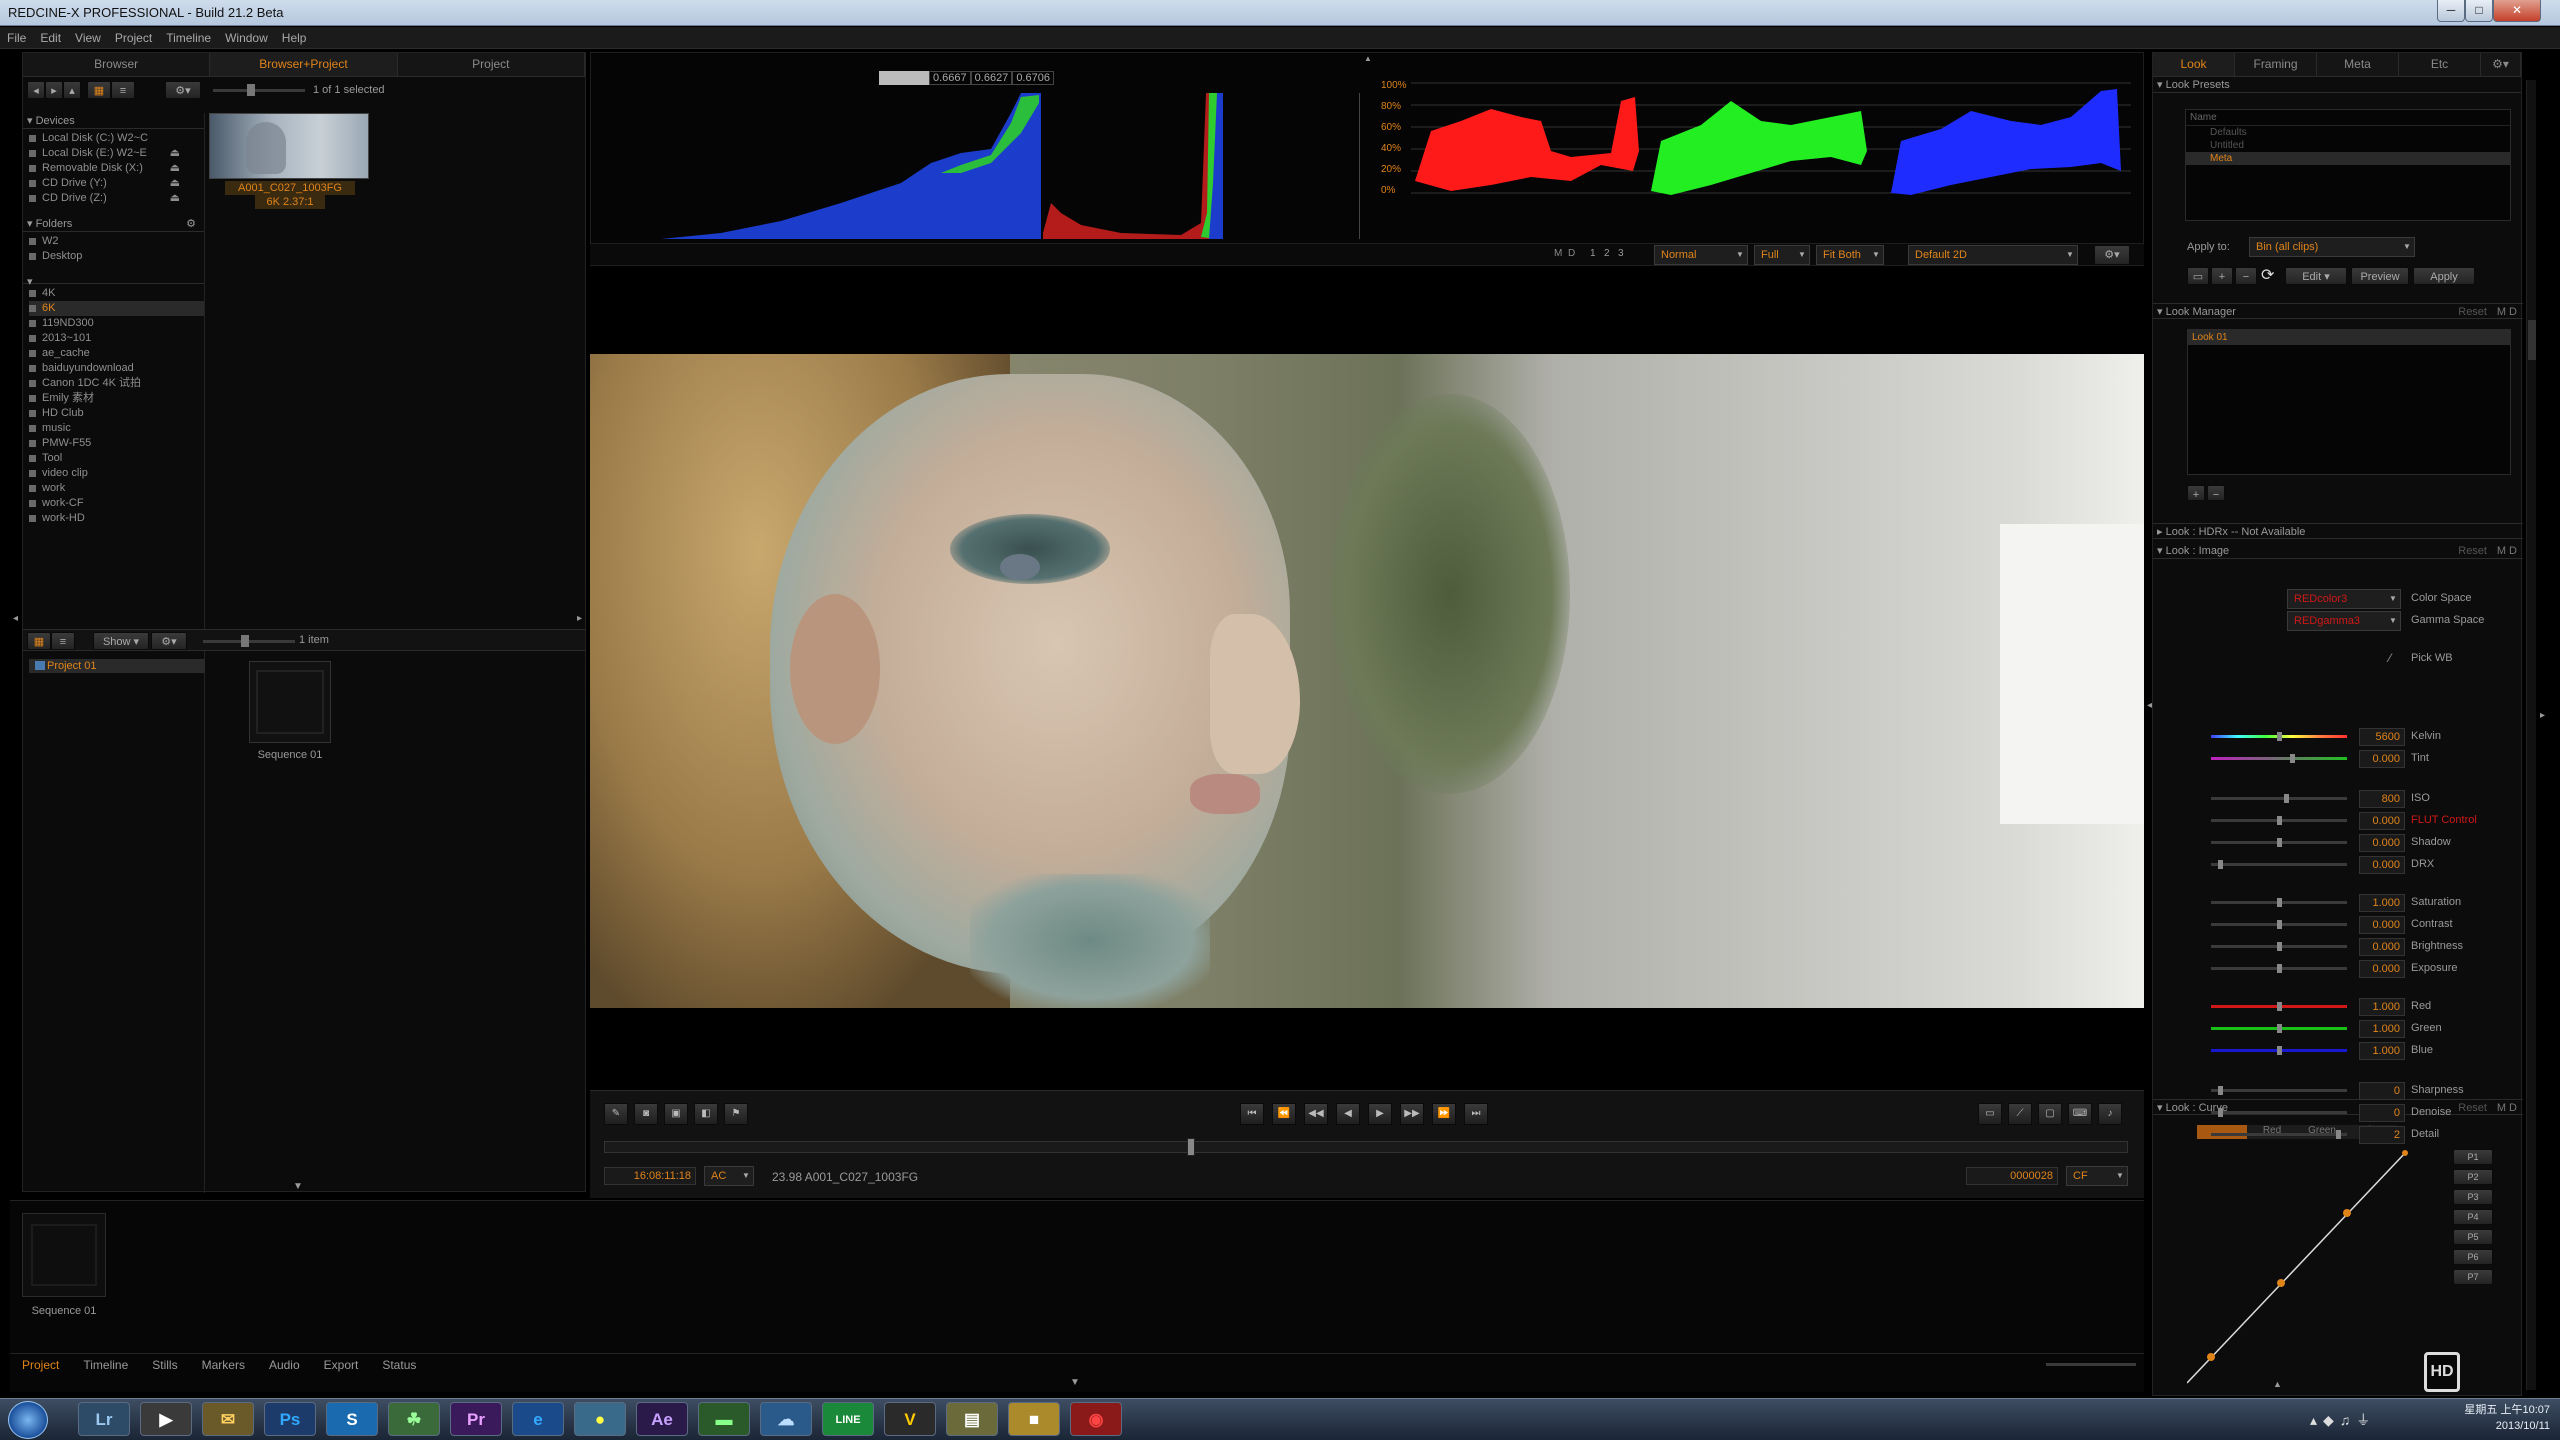  I want to click on compare-icon: ◧, so click(706, 1114).